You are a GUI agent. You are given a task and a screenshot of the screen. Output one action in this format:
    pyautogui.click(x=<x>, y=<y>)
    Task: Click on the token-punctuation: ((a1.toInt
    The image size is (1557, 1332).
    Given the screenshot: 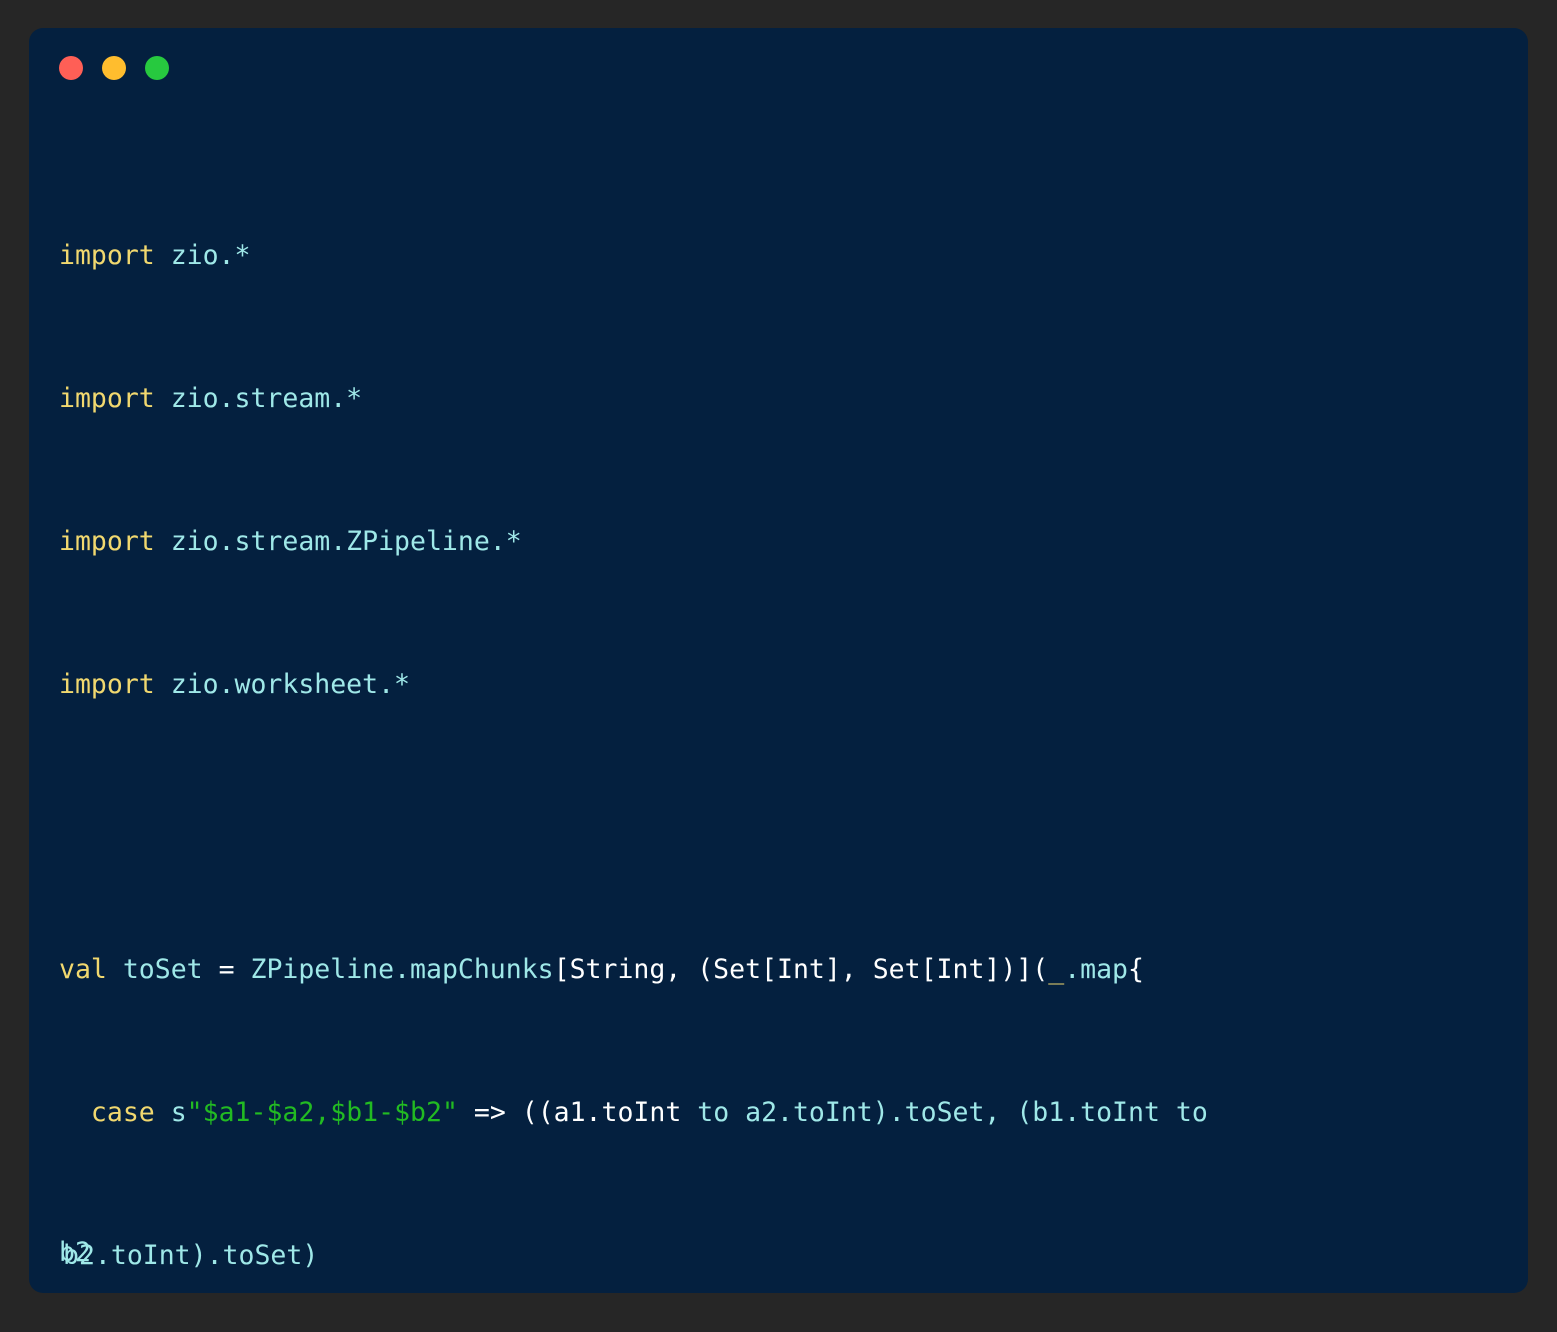 What is the action you would take?
    pyautogui.click(x=609, y=1112)
    